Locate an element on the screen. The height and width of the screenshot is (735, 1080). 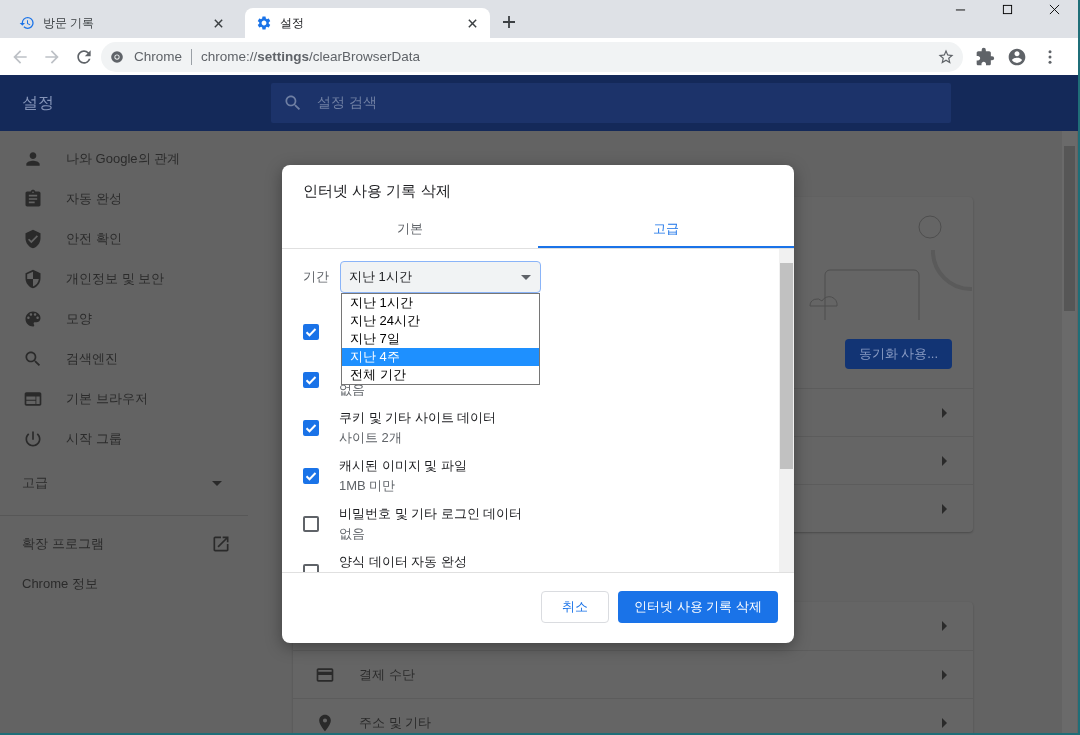
shield-check-icon is located at coordinates (33, 239).